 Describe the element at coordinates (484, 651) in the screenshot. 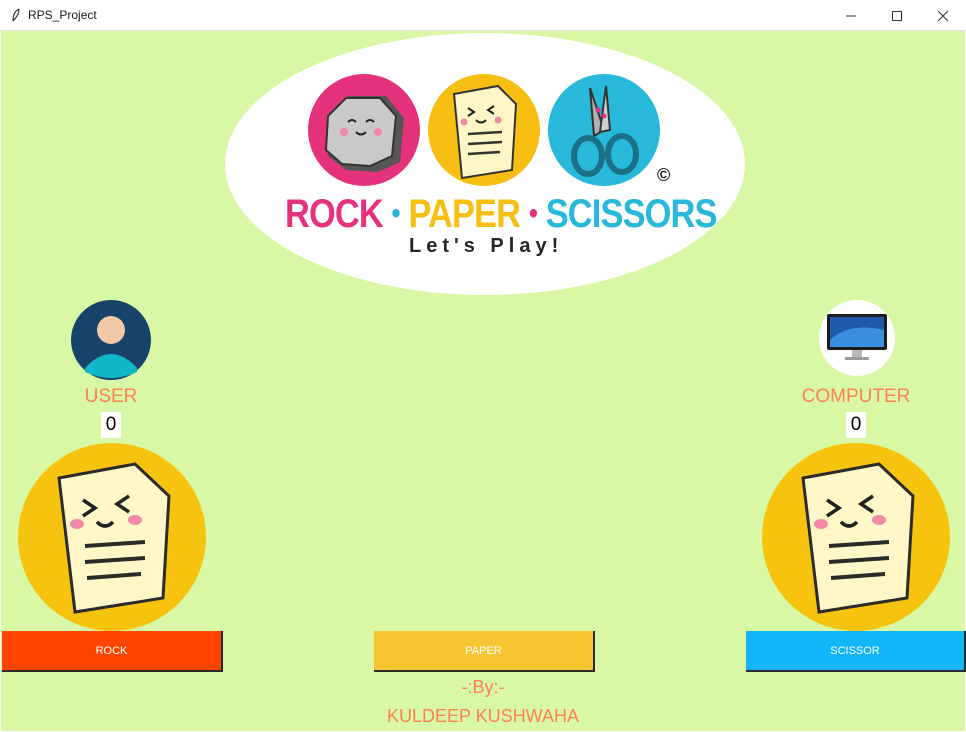

I see `paper-button: PAPER` at that location.